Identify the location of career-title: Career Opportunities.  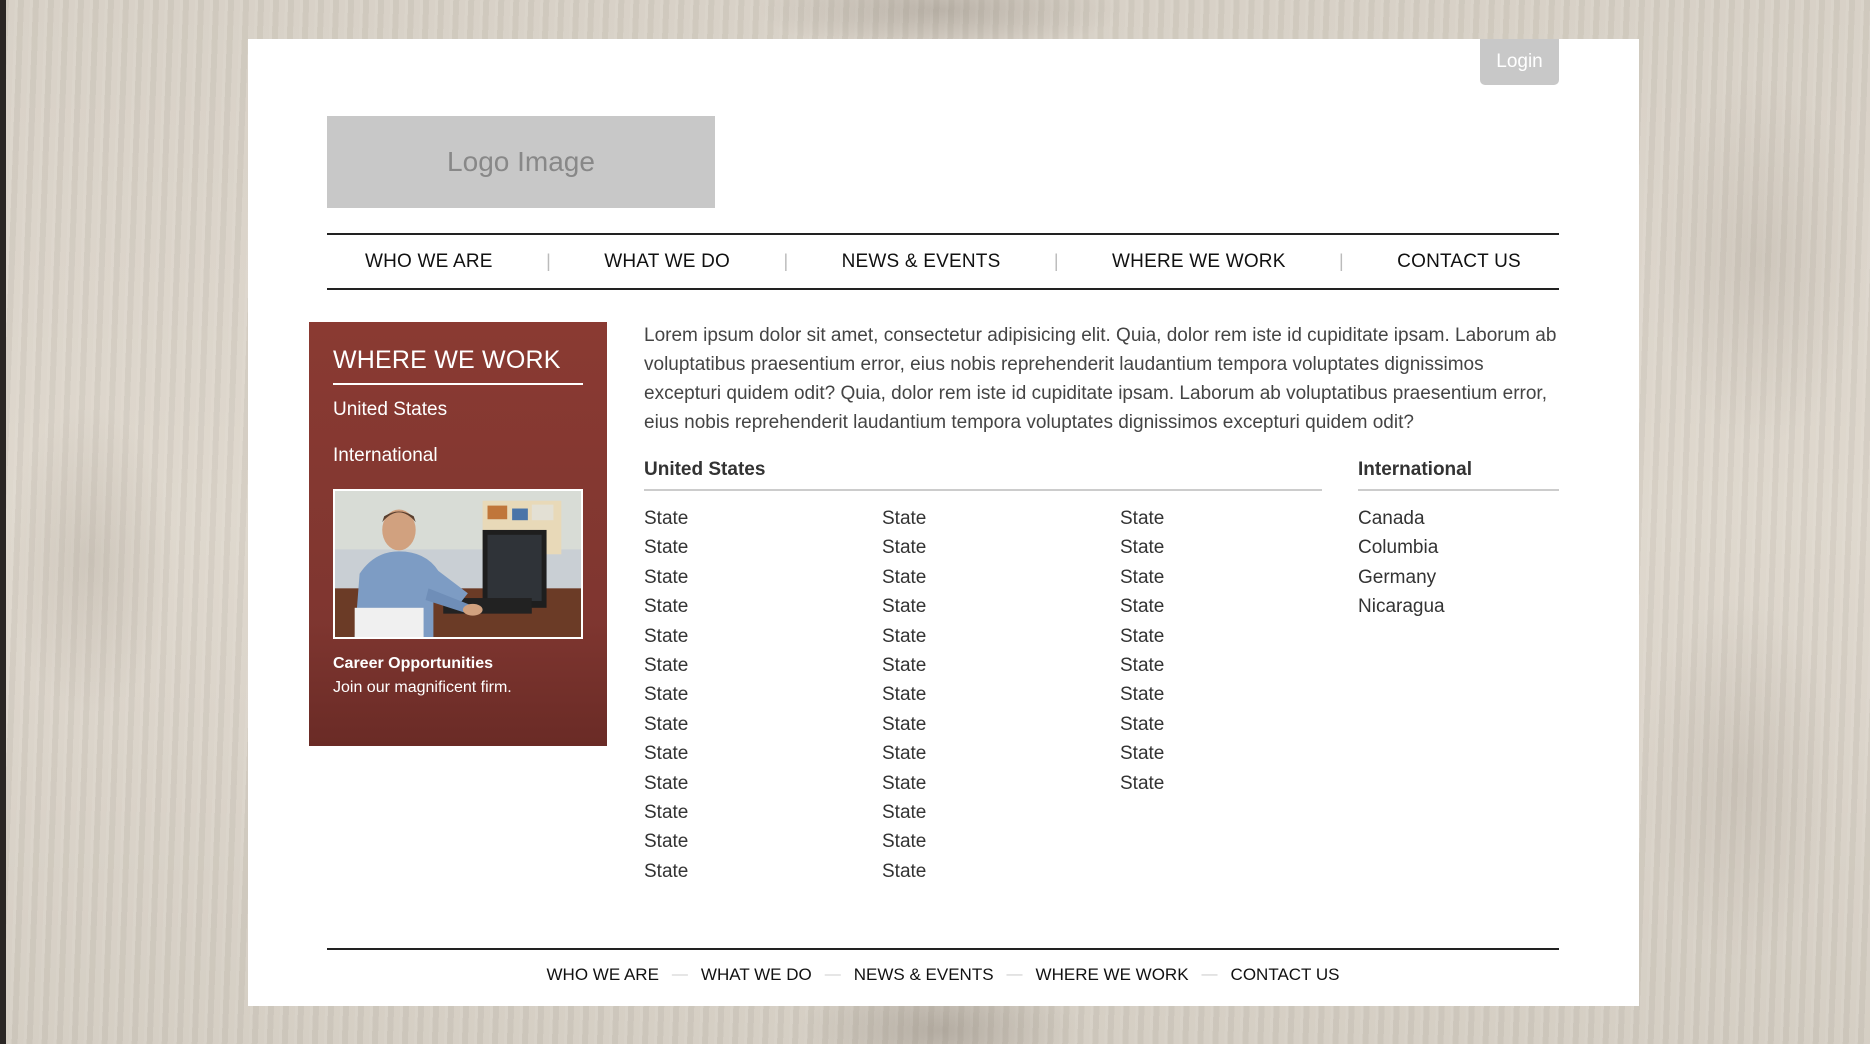
(458, 664).